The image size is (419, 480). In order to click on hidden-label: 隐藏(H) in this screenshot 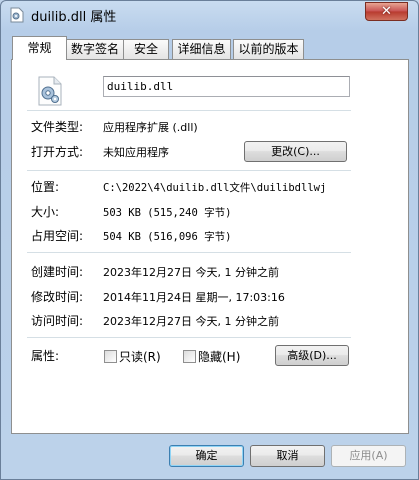, I will do `click(219, 356)`.